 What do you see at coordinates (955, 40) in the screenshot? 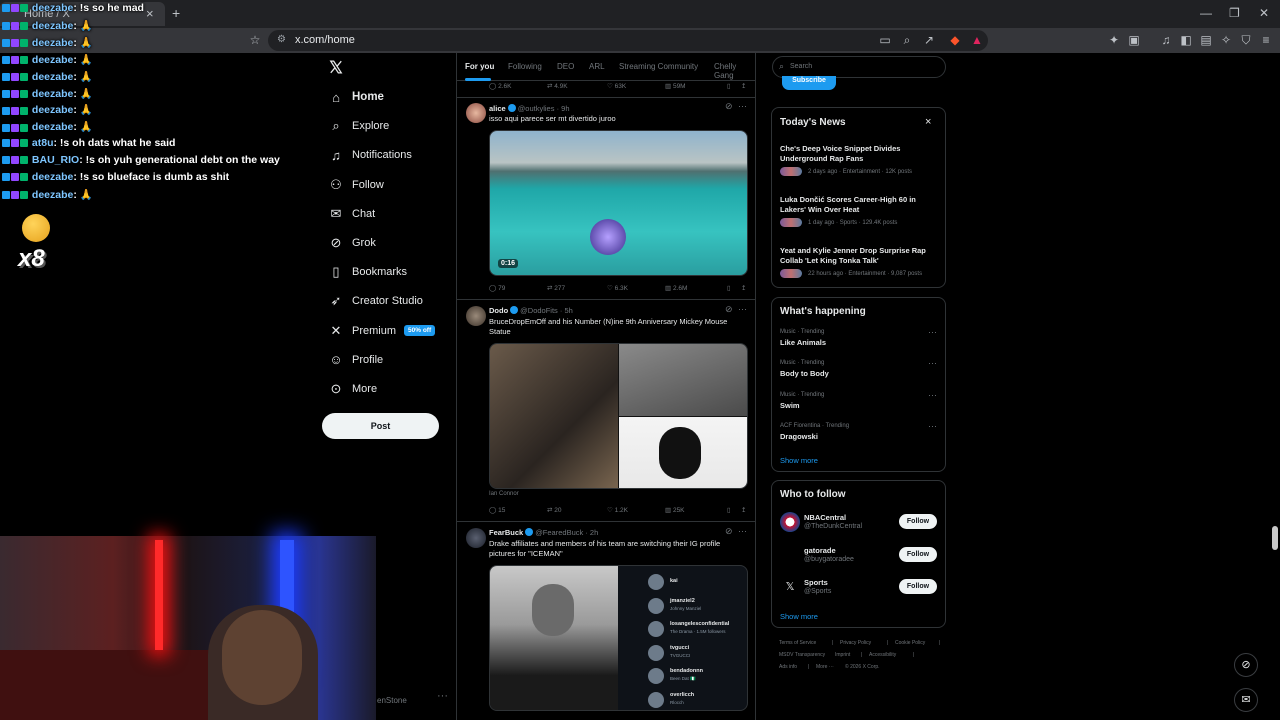
I see `brave-shield-icon: ◆` at bounding box center [955, 40].